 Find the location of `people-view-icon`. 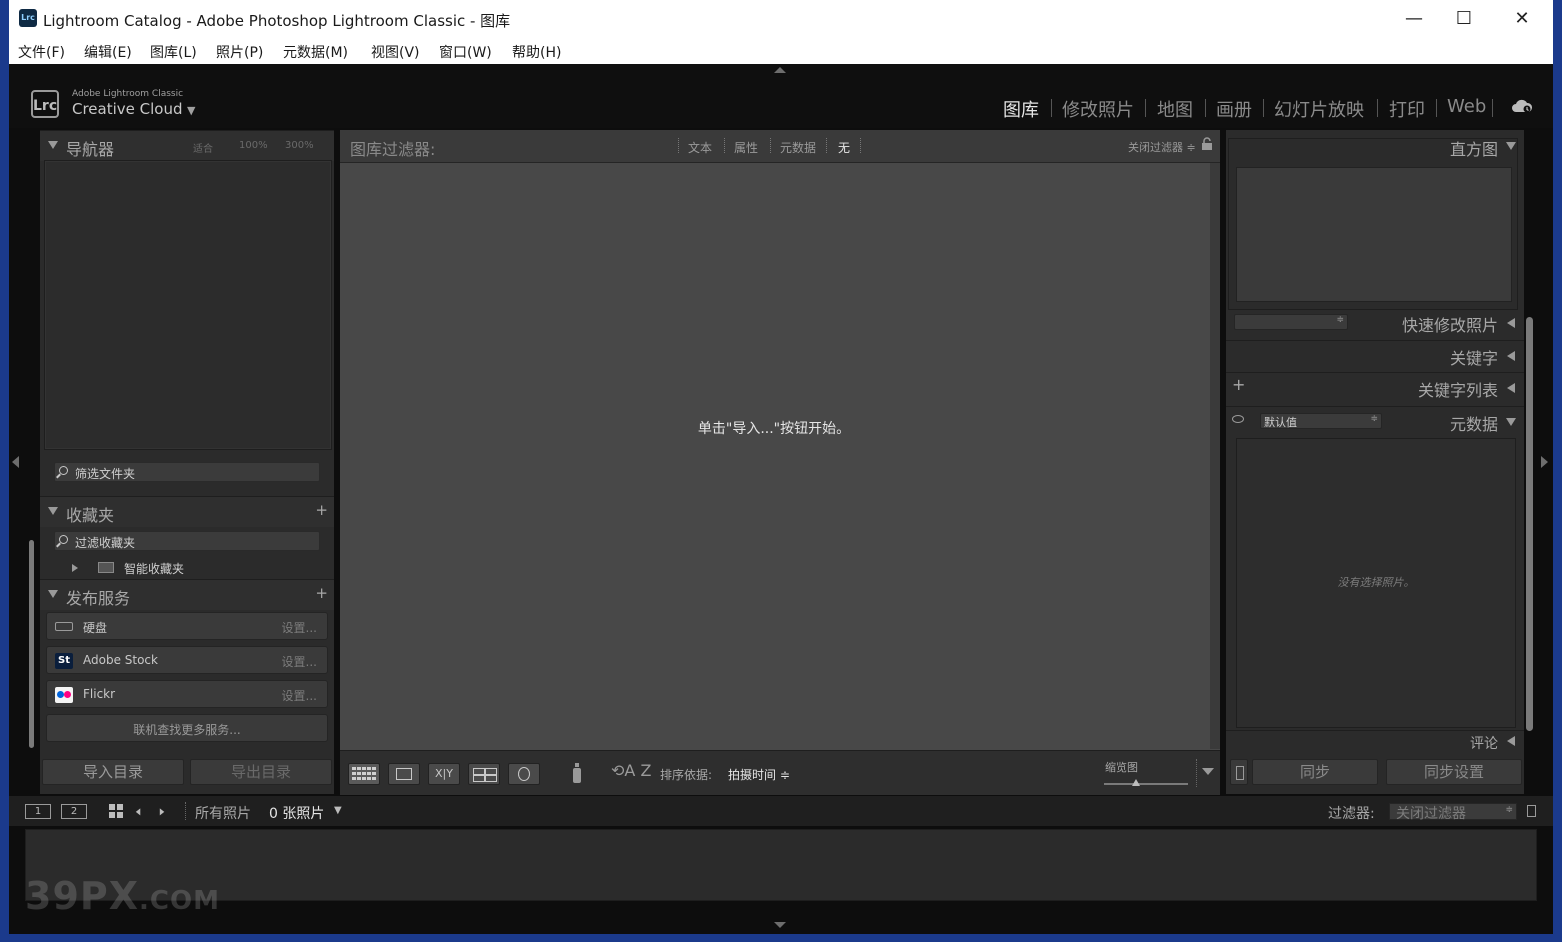

people-view-icon is located at coordinates (524, 774).